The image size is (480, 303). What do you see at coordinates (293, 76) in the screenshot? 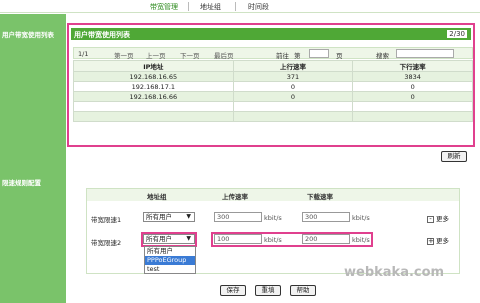
I see `cell-up: 371` at bounding box center [293, 76].